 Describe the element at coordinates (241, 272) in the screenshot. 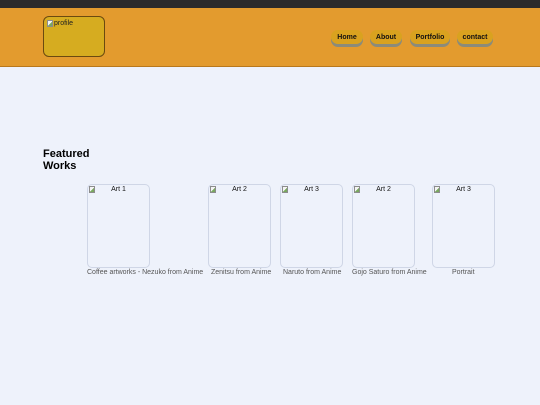

I see `work-caption-2: Zenitsu from Anime` at that location.